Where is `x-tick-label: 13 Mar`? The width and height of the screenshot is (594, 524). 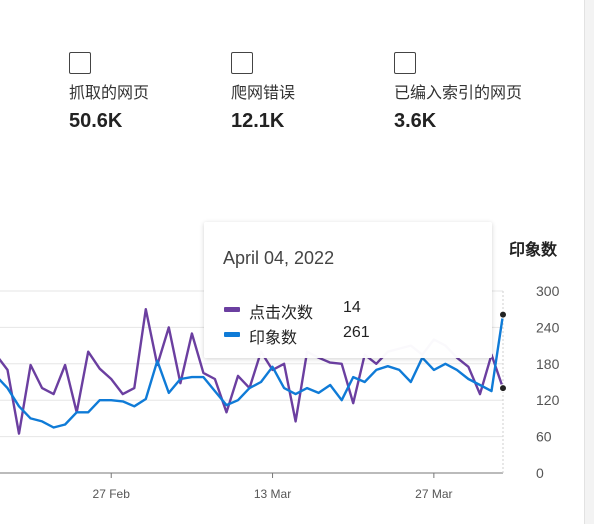
x-tick-label: 13 Mar is located at coordinates (272, 494).